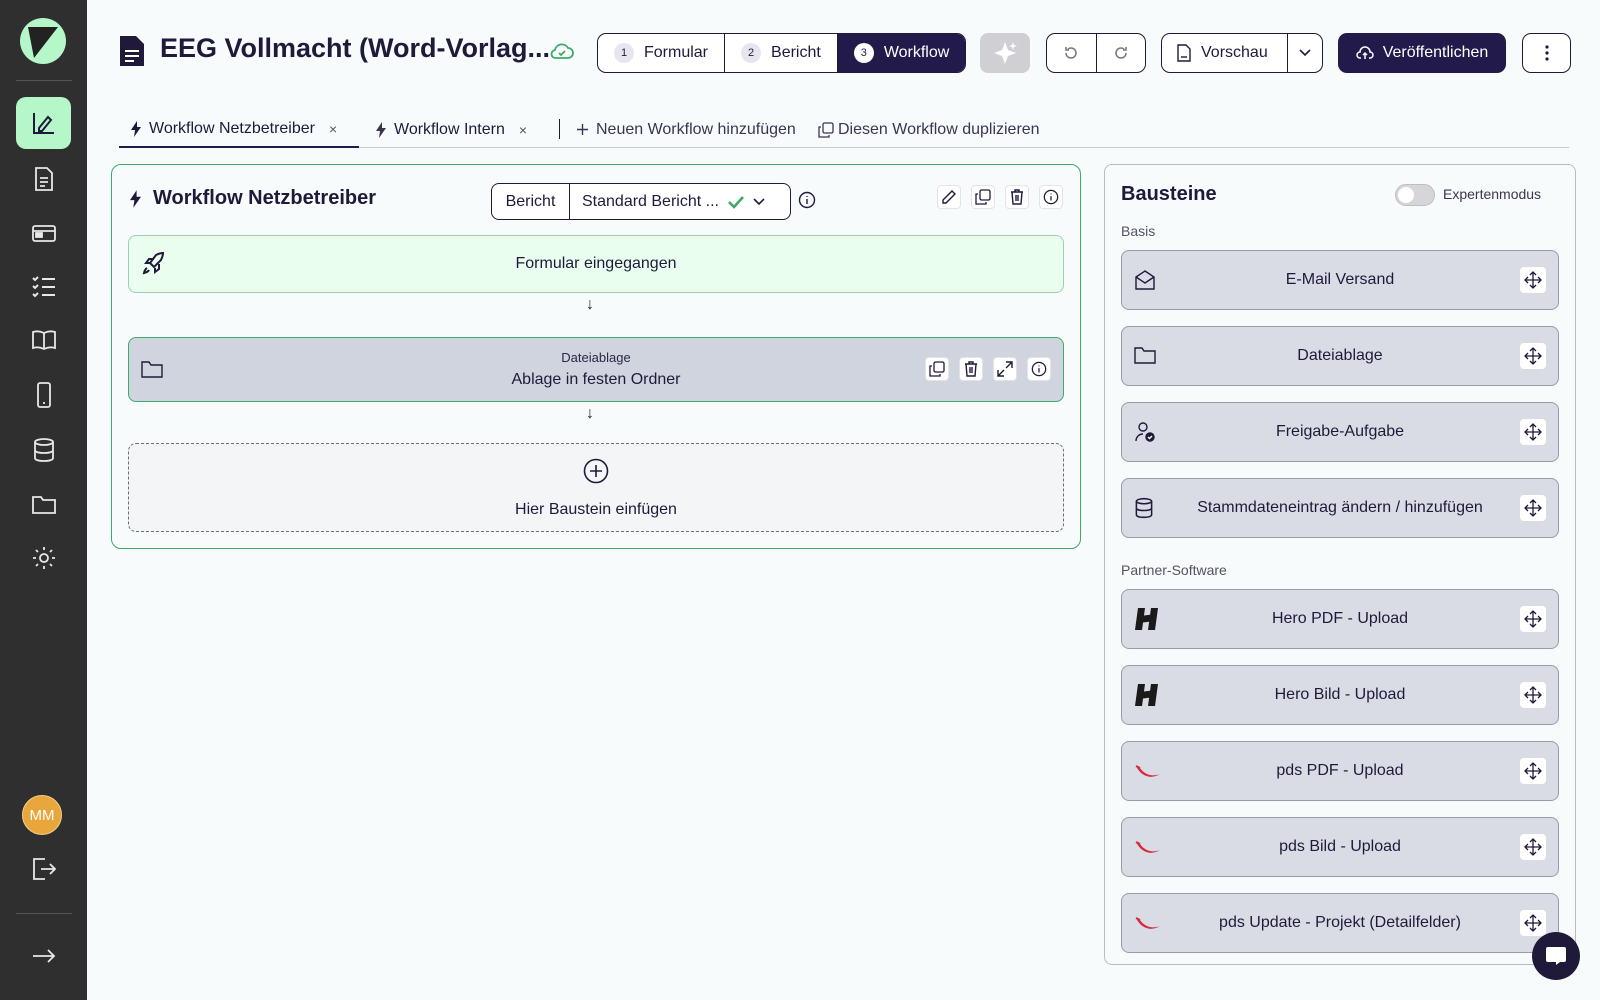 Image resolution: width=1600 pixels, height=1000 pixels. I want to click on sidebar-item-files, so click(43, 504).